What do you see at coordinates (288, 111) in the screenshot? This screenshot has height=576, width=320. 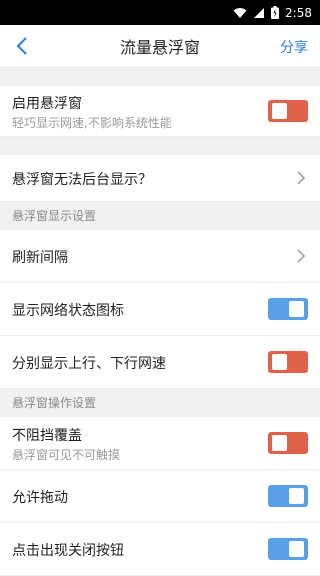 I see `enable-toggle` at bounding box center [288, 111].